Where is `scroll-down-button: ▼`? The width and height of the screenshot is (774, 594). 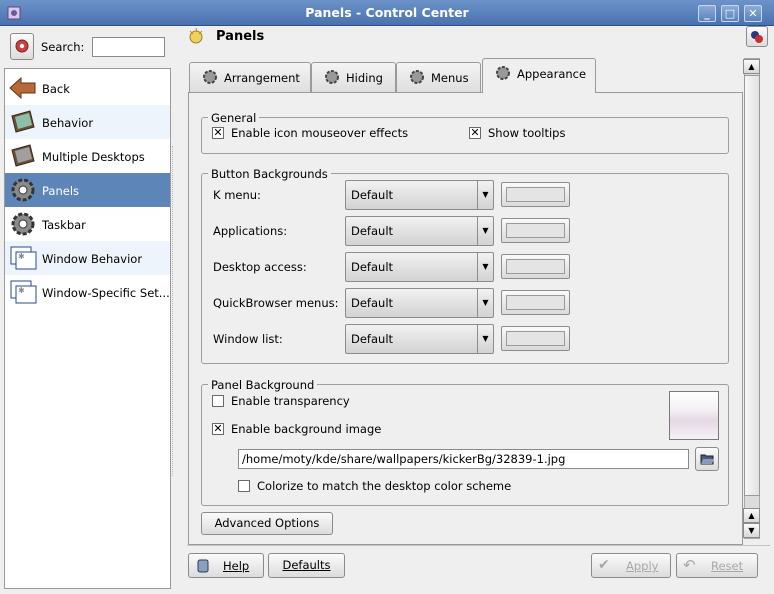
scroll-down-button: ▼ is located at coordinates (751, 530).